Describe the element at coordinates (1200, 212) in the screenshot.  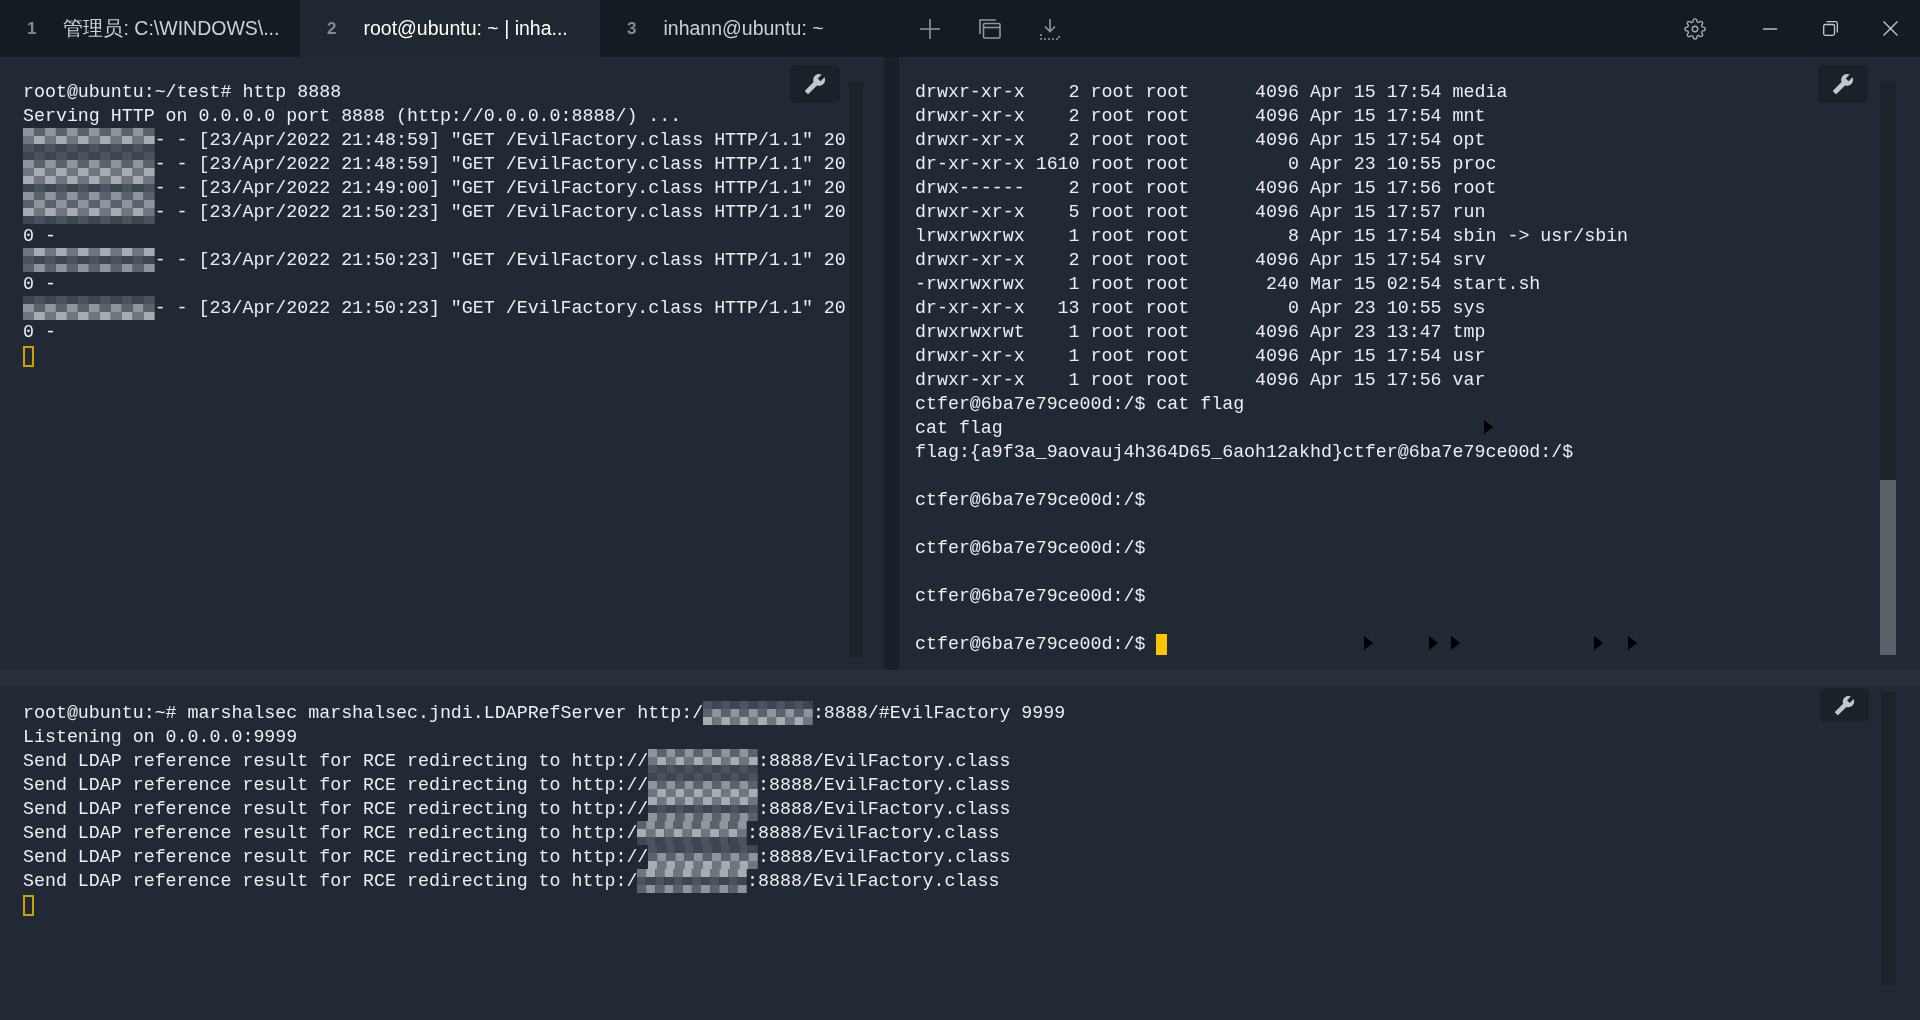
I see `terminal-line: drwxr-xr-x 5 root root 4096 Apr 15 17:57 run` at that location.